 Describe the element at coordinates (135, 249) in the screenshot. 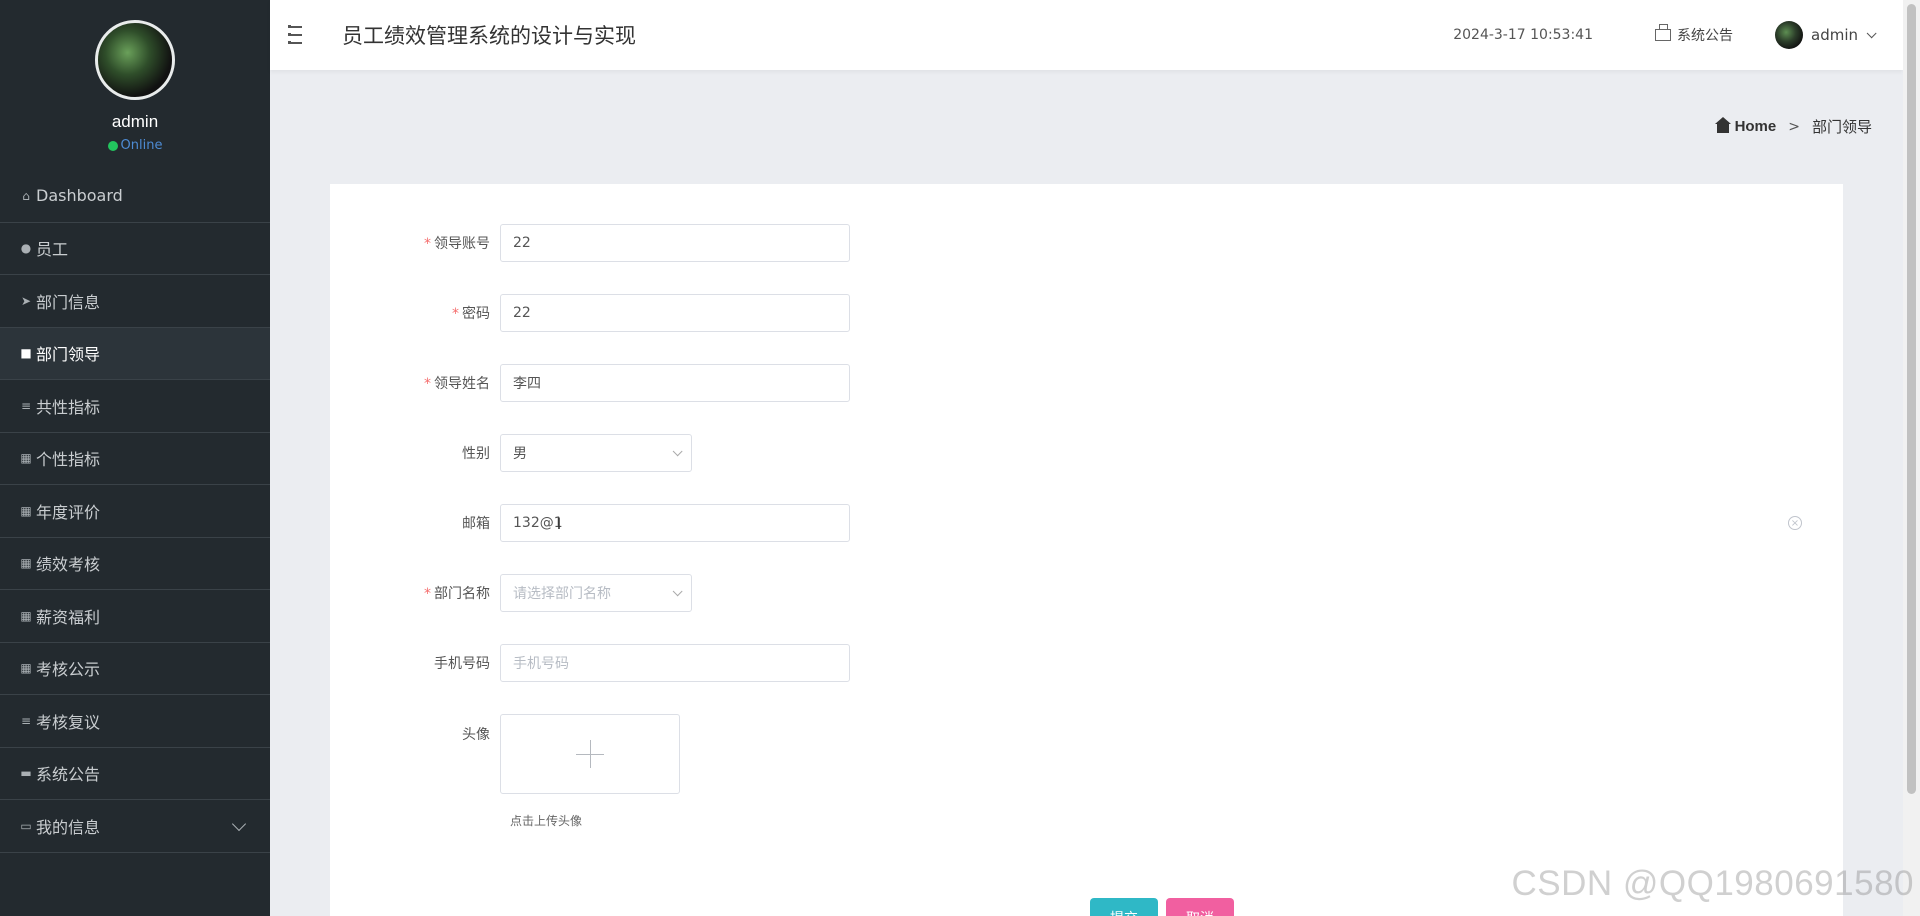

I see `sidebar-item-employee: ● 员工` at that location.